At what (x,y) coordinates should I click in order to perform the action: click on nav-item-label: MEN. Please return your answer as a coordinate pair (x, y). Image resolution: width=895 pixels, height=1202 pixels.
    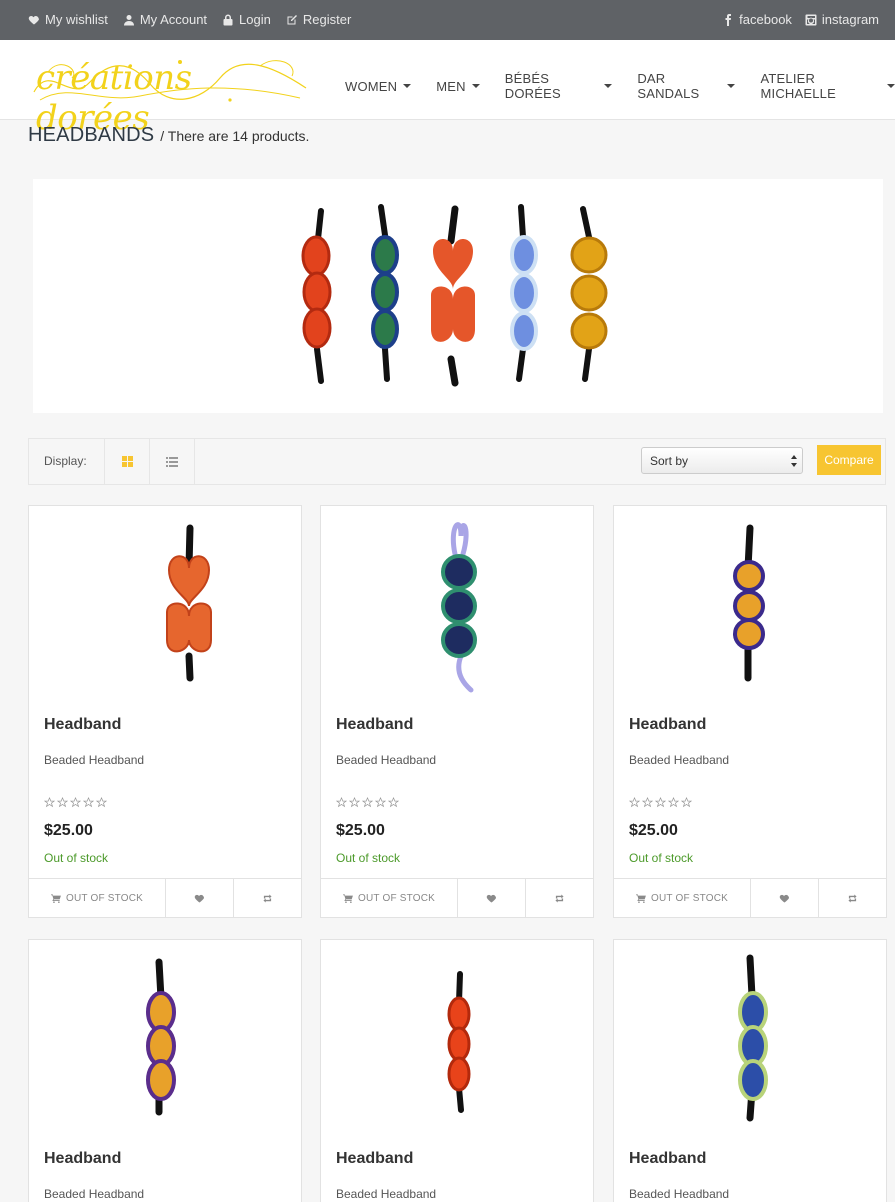
    Looking at the image, I should click on (451, 86).